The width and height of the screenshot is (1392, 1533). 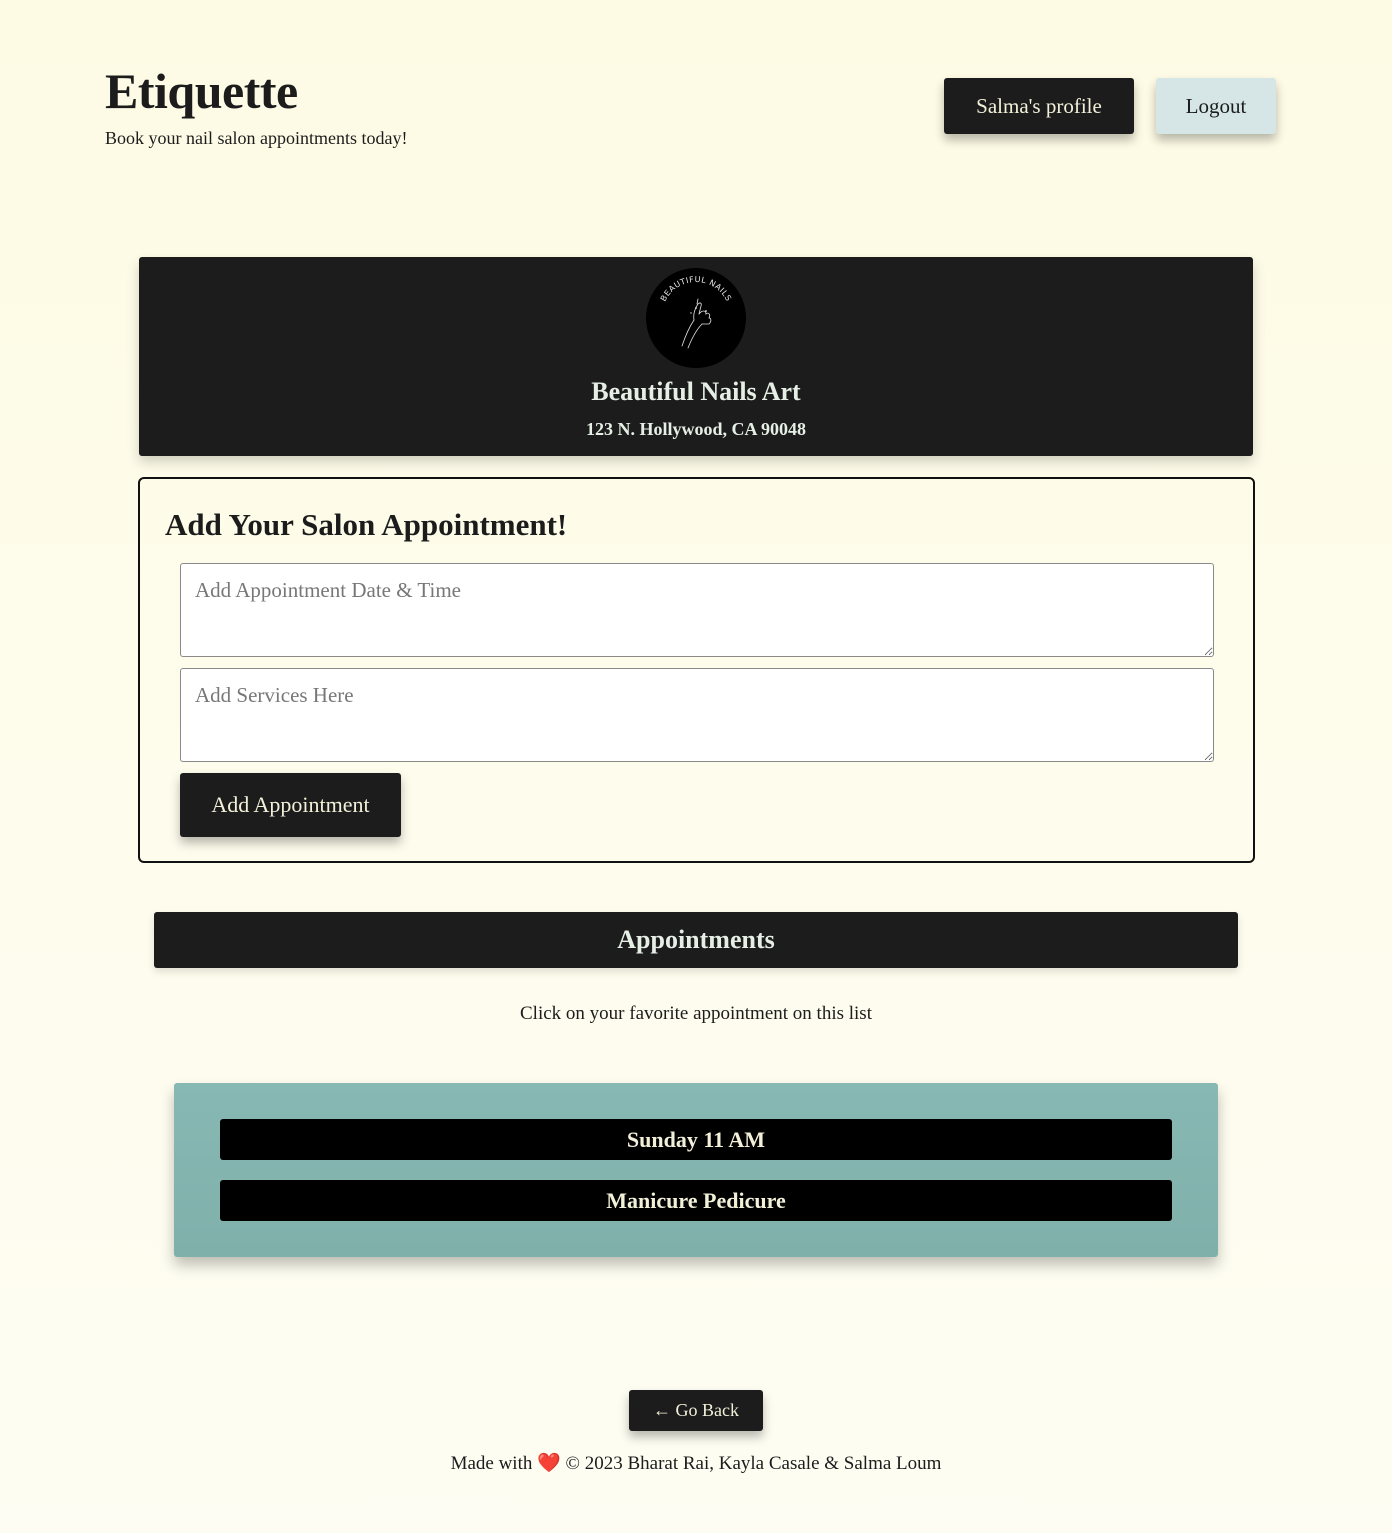 What do you see at coordinates (696, 1410) in the screenshot?
I see `go-back-button: ← Go Back` at bounding box center [696, 1410].